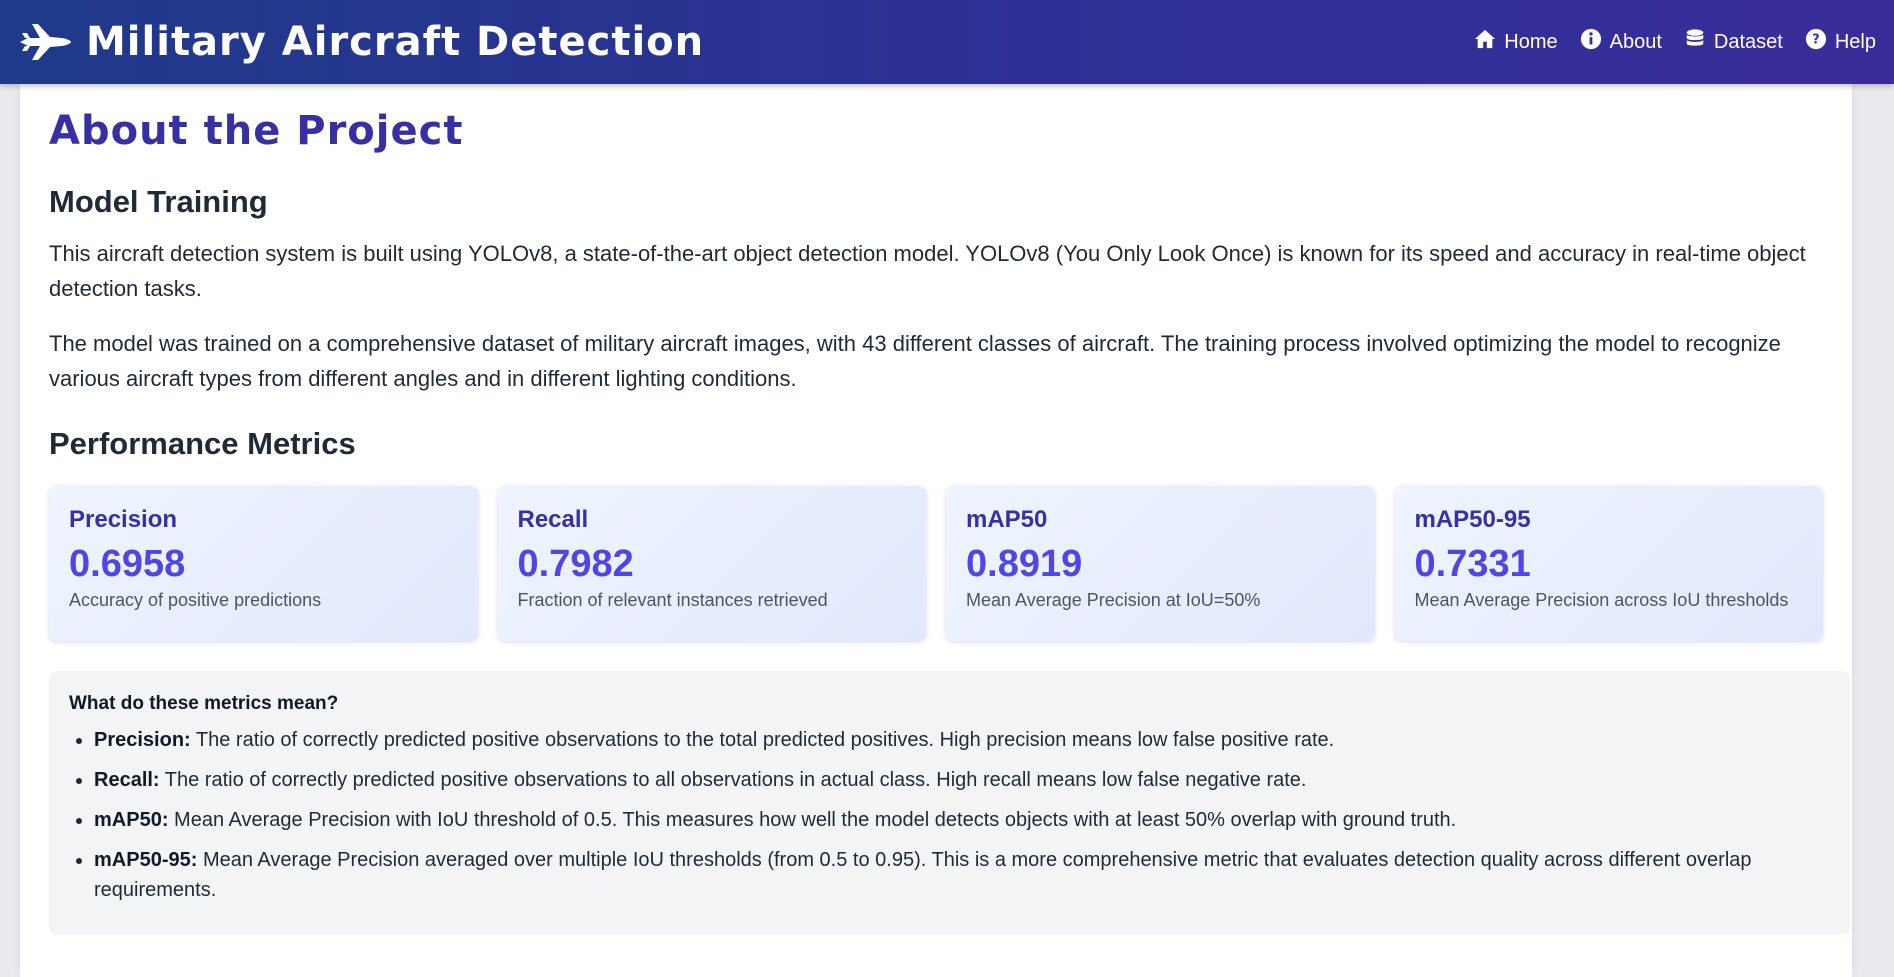 The height and width of the screenshot is (977, 1894). Describe the element at coordinates (123, 519) in the screenshot. I see `metric-name: Precision` at that location.